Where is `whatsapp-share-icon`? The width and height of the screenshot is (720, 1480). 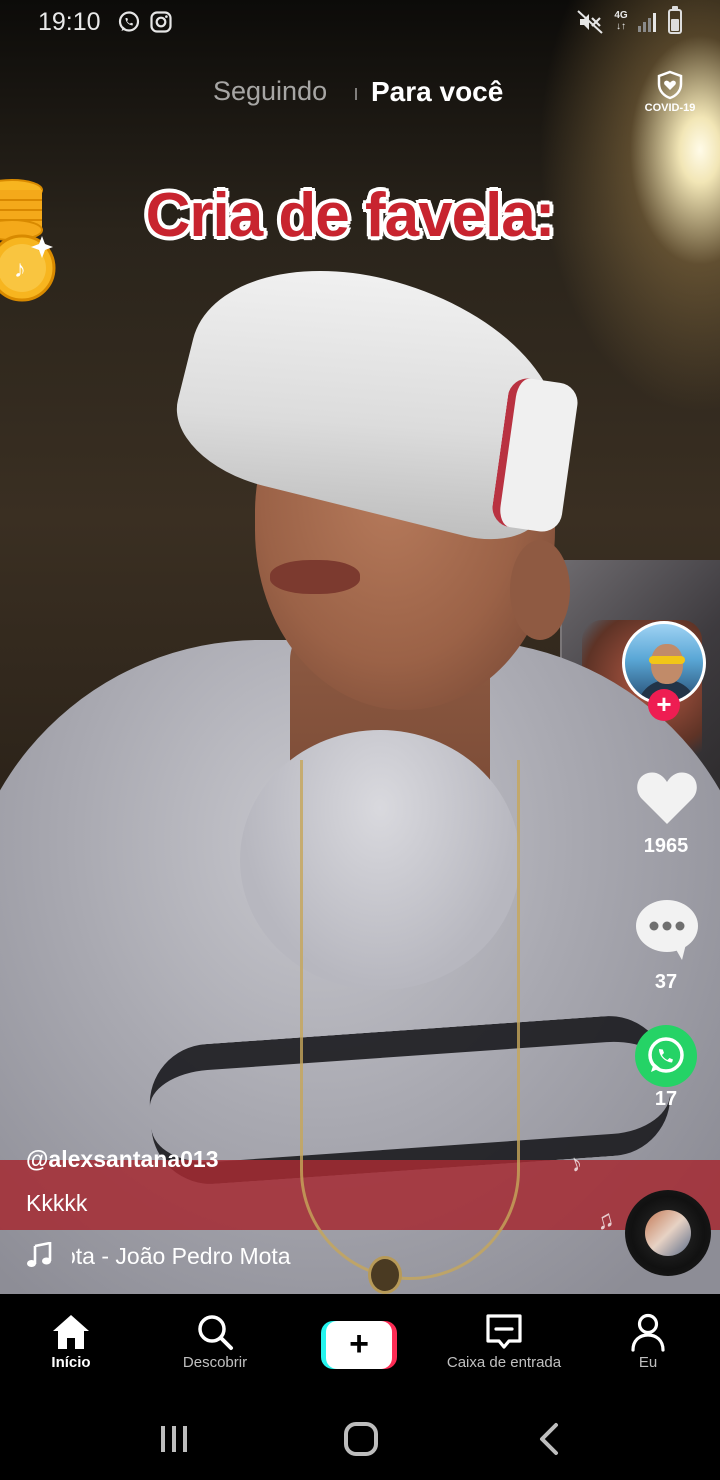 whatsapp-share-icon is located at coordinates (666, 1056).